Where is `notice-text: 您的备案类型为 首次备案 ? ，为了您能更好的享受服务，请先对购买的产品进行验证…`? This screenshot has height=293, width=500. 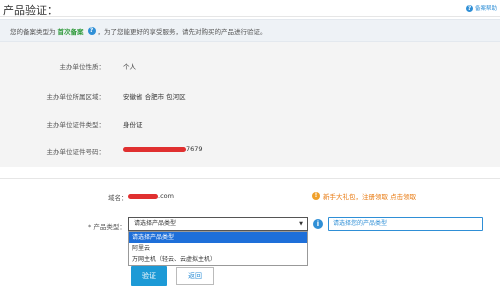 notice-text: 您的备案类型为 首次备案 ? ，为了您能更好的享受服务，请先对购买的产品进行验证… is located at coordinates (138, 31).